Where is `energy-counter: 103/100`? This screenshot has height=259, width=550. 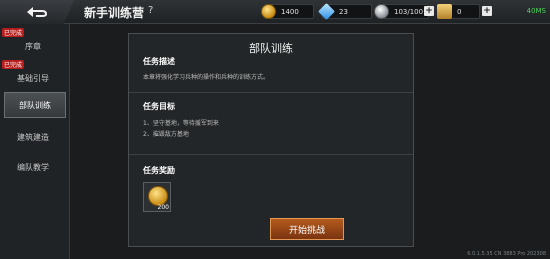 energy-counter: 103/100 is located at coordinates (401, 11).